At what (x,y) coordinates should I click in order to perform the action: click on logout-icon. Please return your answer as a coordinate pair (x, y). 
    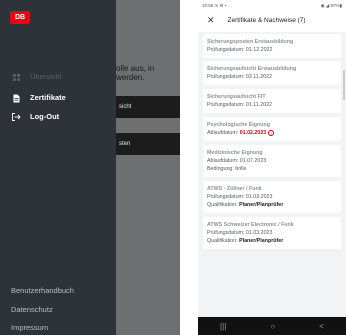
    Looking at the image, I should click on (16, 117).